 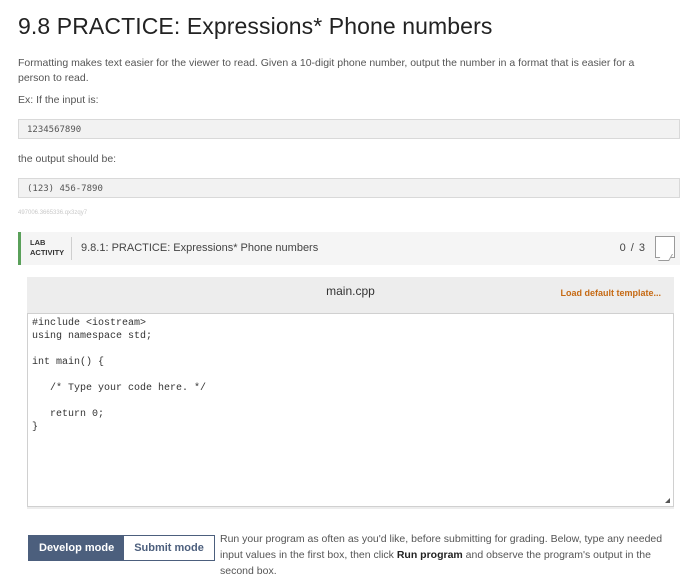 What do you see at coordinates (667, 500) in the screenshot?
I see `resize-handle-icon` at bounding box center [667, 500].